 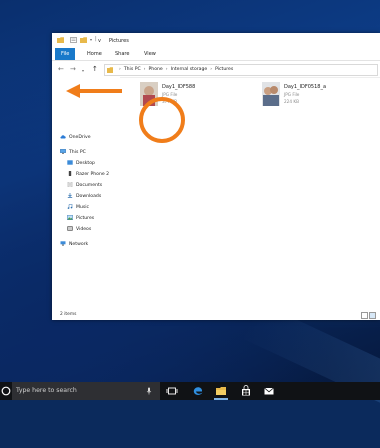 I want to click on annotation-arrow-head, so click(x=73, y=91).